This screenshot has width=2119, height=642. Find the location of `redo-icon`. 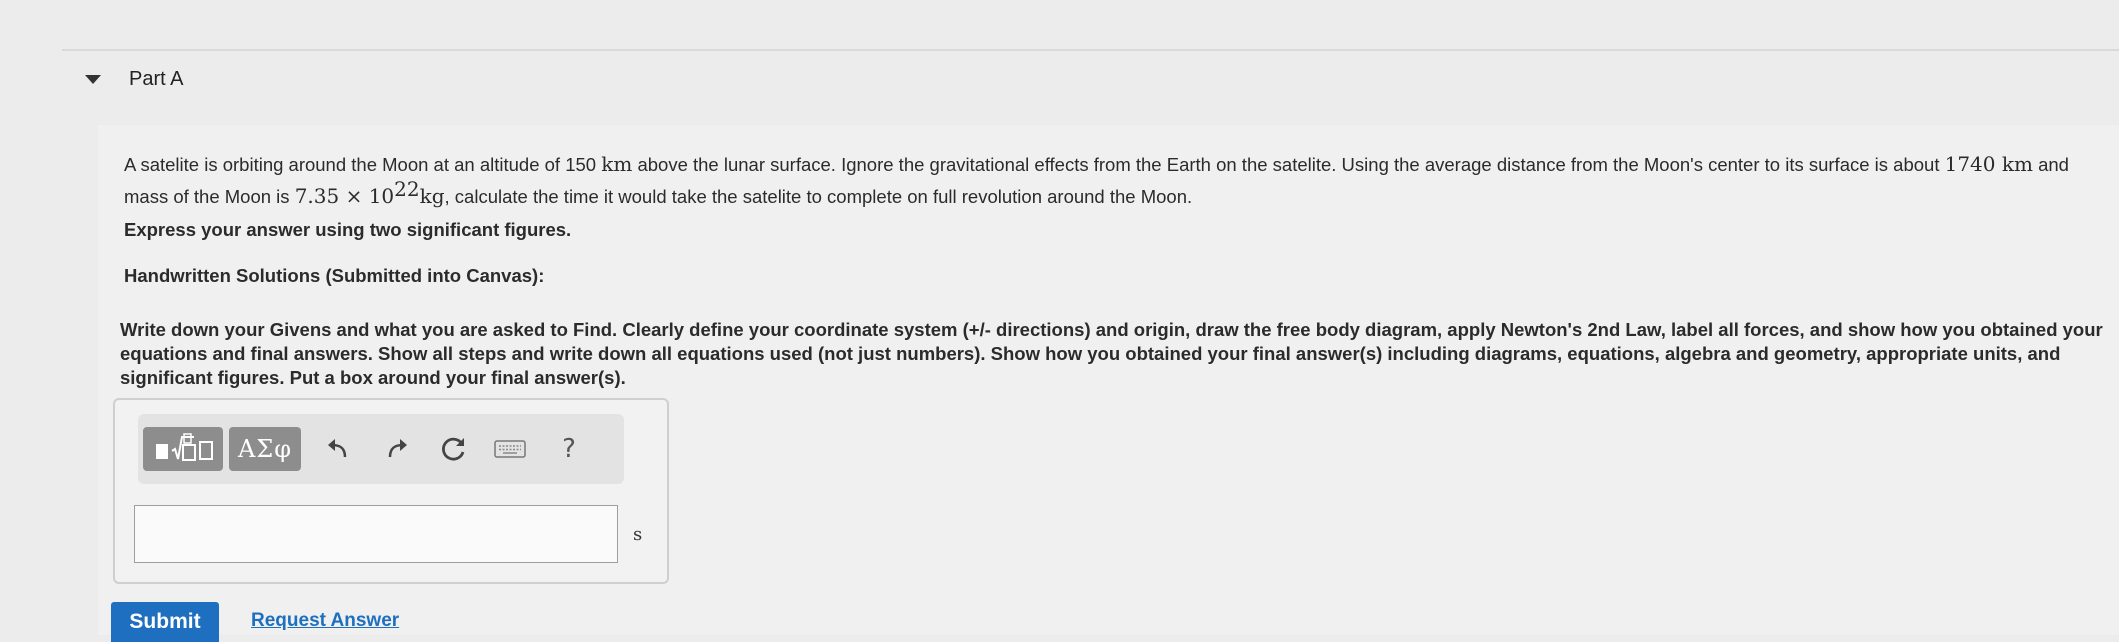

redo-icon is located at coordinates (397, 448).